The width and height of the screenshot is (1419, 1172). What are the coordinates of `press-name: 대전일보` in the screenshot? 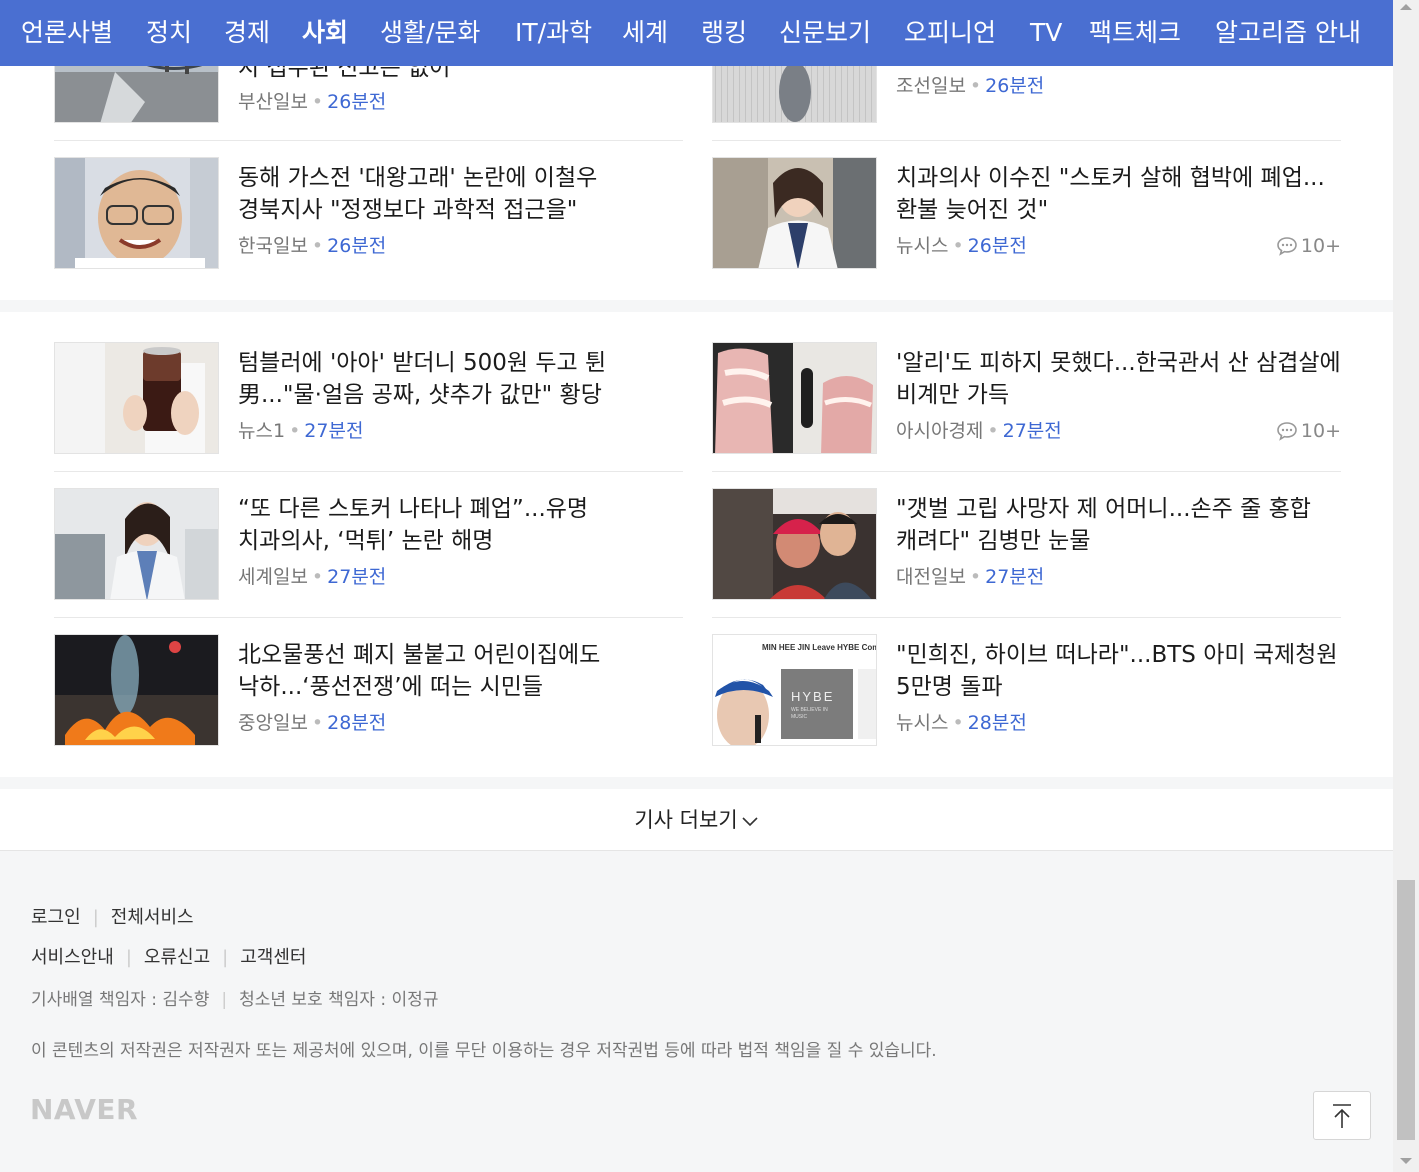 It's located at (931, 577).